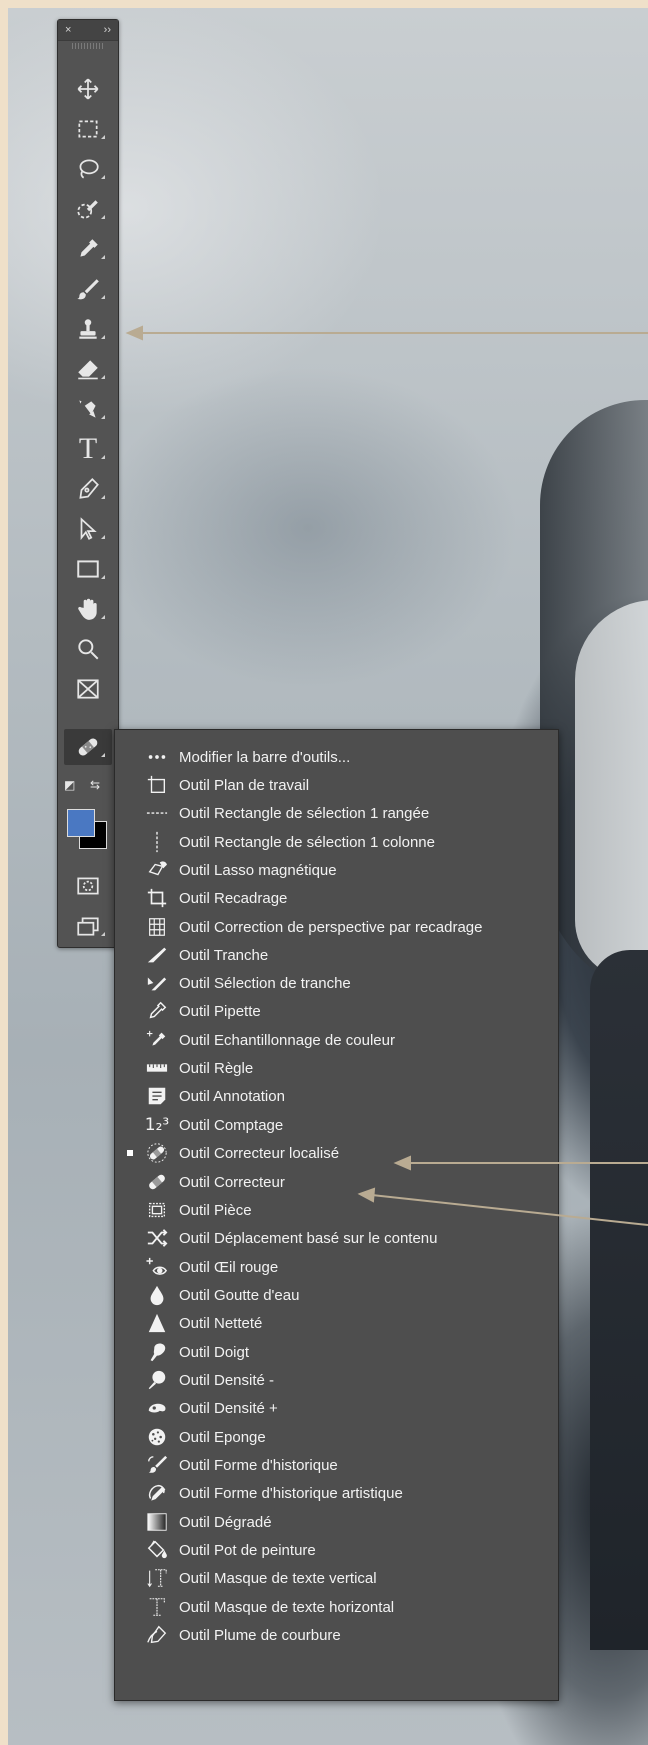 Image resolution: width=648 pixels, height=1745 pixels. What do you see at coordinates (402, 1163) in the screenshot?
I see `arrow-head-spot-healing` at bounding box center [402, 1163].